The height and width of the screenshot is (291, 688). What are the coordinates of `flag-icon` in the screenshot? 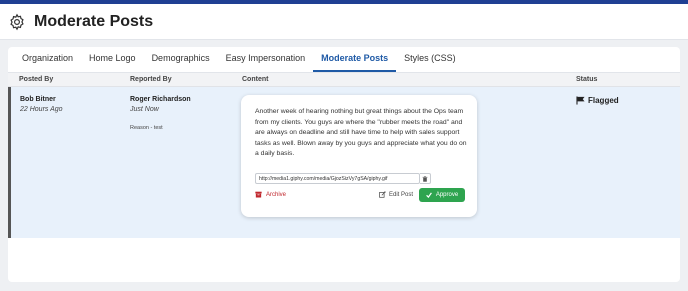 It's located at (580, 100).